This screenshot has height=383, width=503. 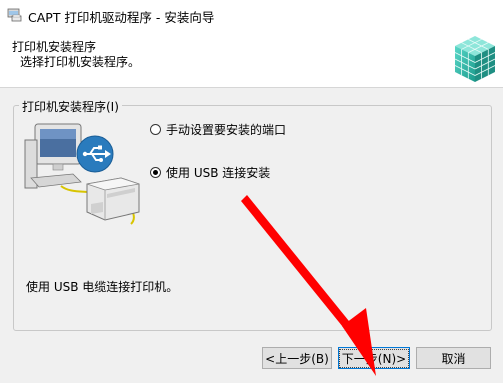 What do you see at coordinates (80, 62) in the screenshot?
I see `header-subtitle: 选择打印机安装程序。` at bounding box center [80, 62].